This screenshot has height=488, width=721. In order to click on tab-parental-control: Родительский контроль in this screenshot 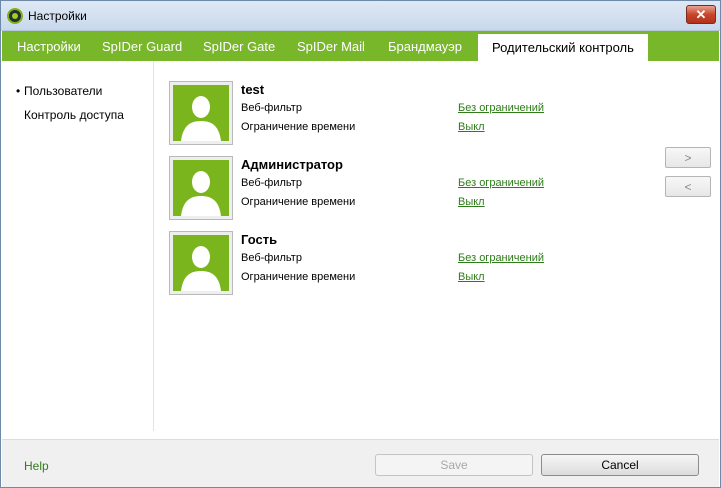, I will do `click(563, 47)`.